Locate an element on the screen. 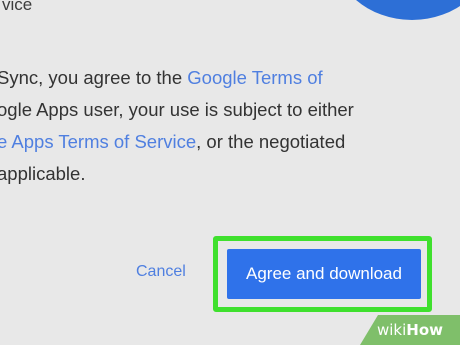 The height and width of the screenshot is (345, 460). agree-and-download-button: Agree and download is located at coordinates (324, 274).